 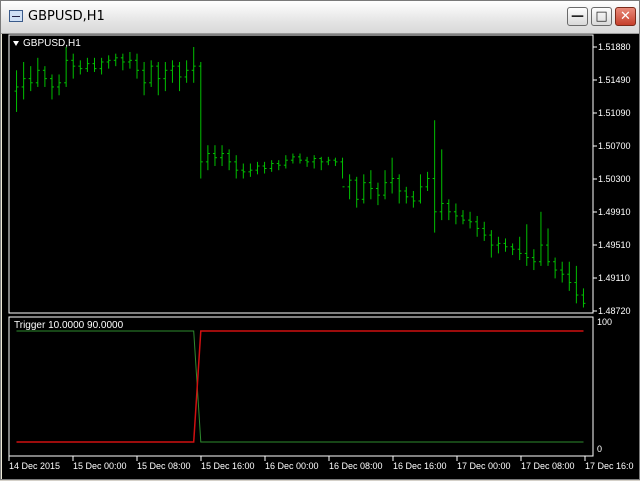 I want to click on time-label: 17 Dec 08:00, so click(x=548, y=466).